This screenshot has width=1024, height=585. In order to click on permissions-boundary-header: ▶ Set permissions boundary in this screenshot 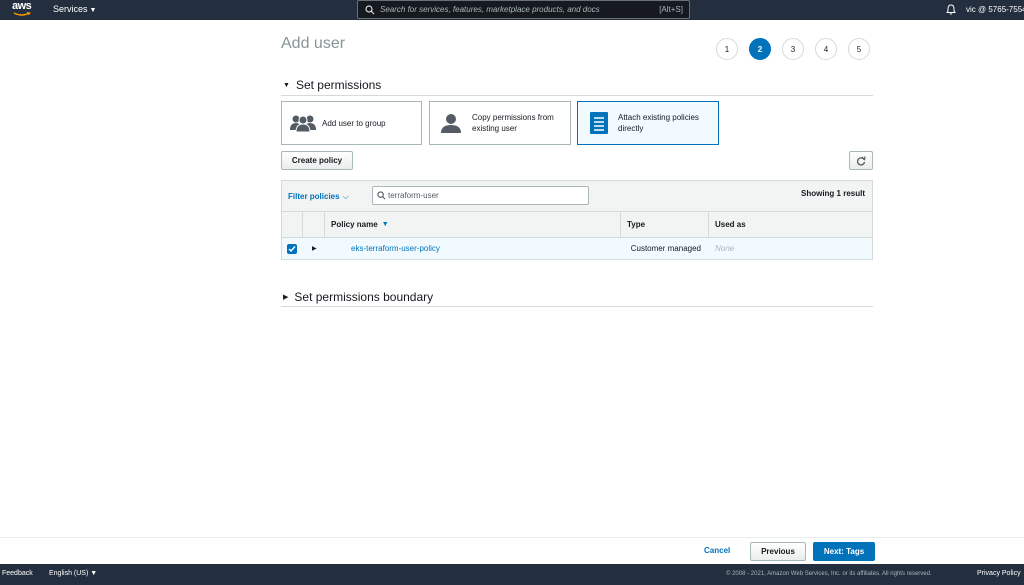, I will do `click(358, 297)`.